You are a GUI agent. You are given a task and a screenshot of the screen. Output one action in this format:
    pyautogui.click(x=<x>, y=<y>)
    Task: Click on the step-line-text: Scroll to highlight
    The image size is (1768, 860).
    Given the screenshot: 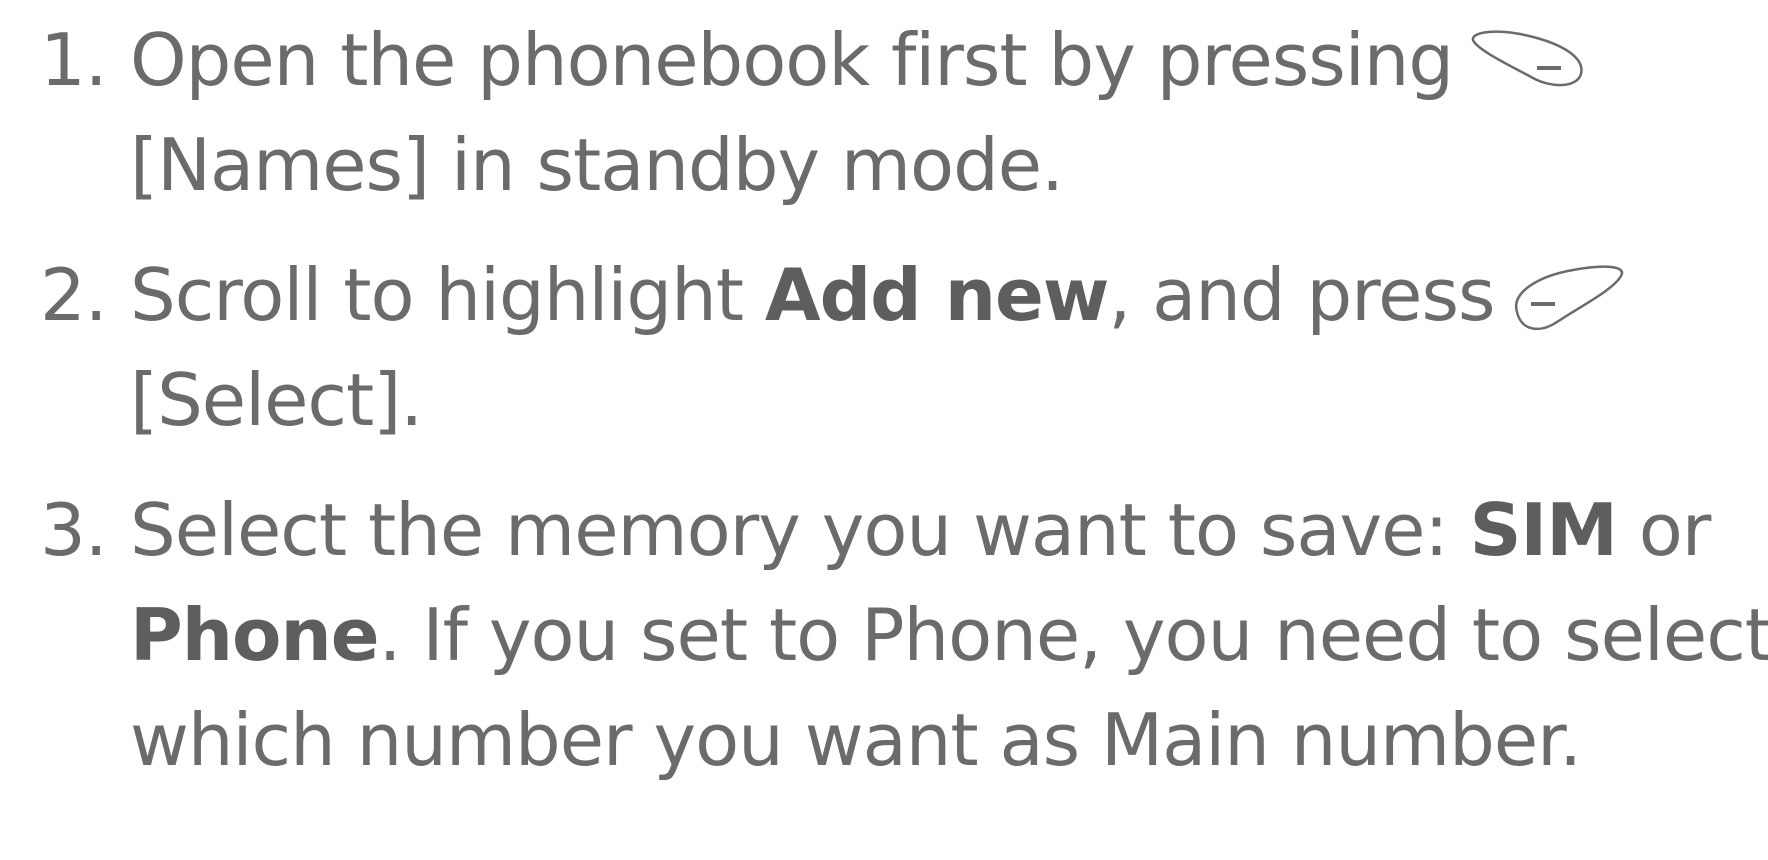 What is the action you would take?
    pyautogui.click(x=447, y=295)
    